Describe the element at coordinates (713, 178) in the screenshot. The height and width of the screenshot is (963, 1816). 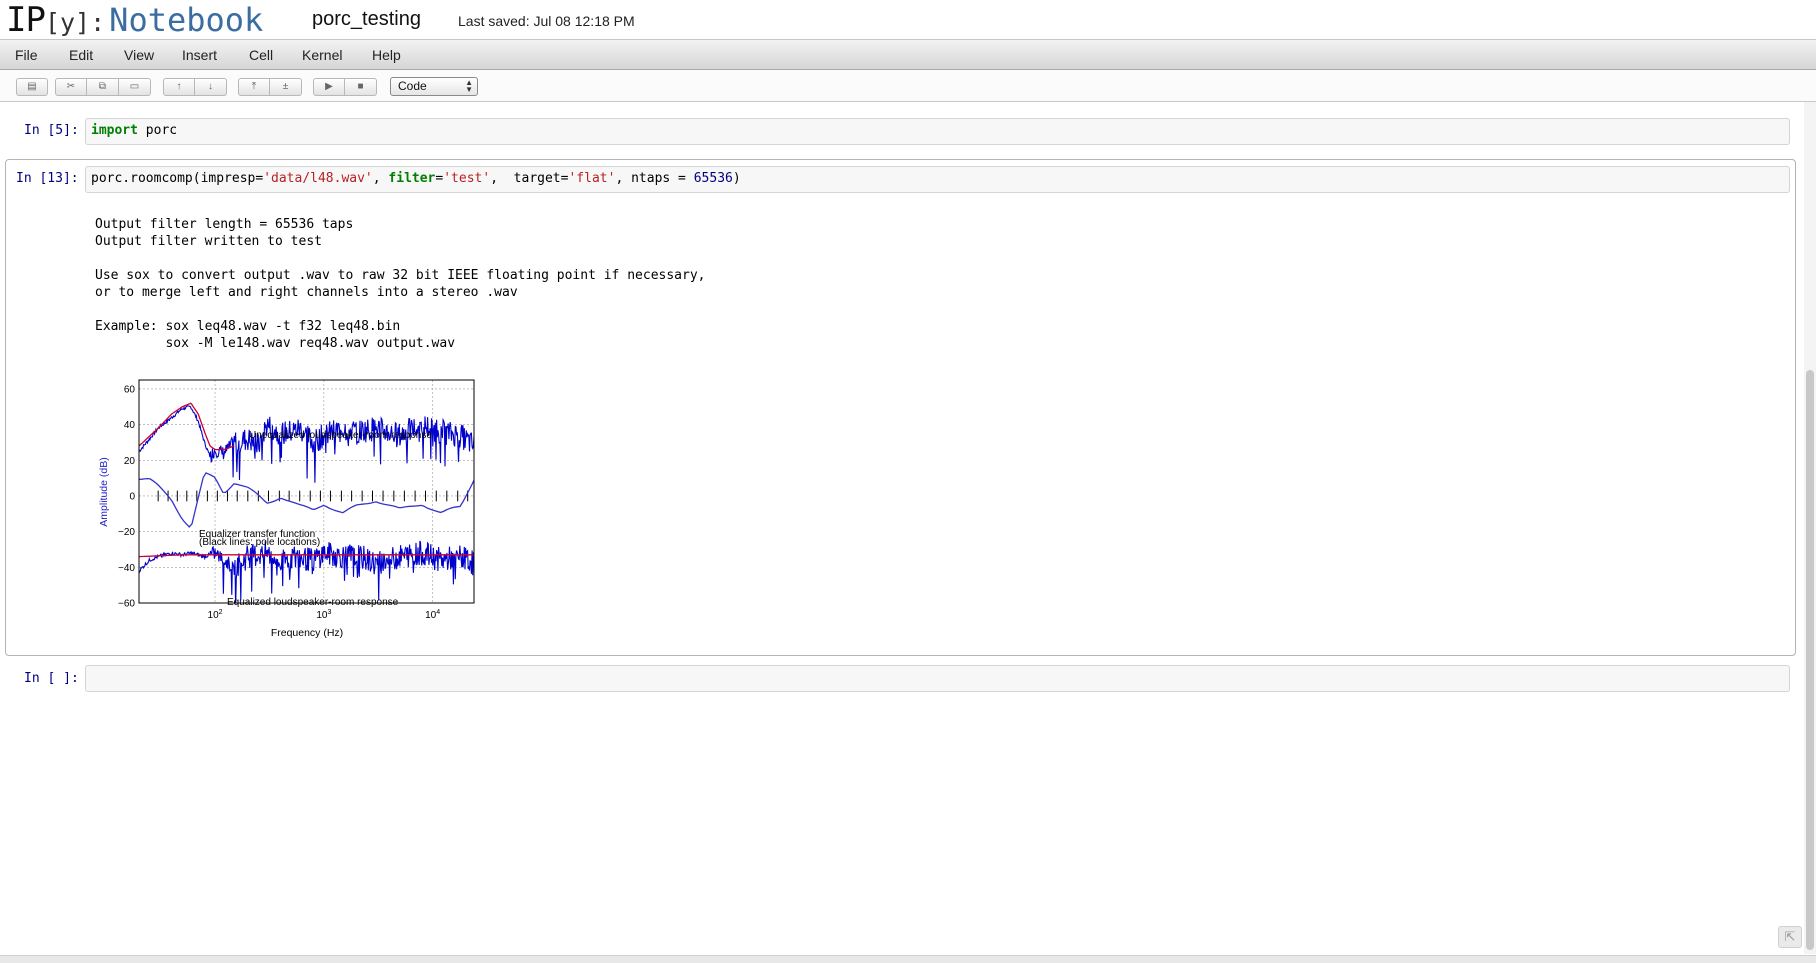
I see `code-token: 65536` at that location.